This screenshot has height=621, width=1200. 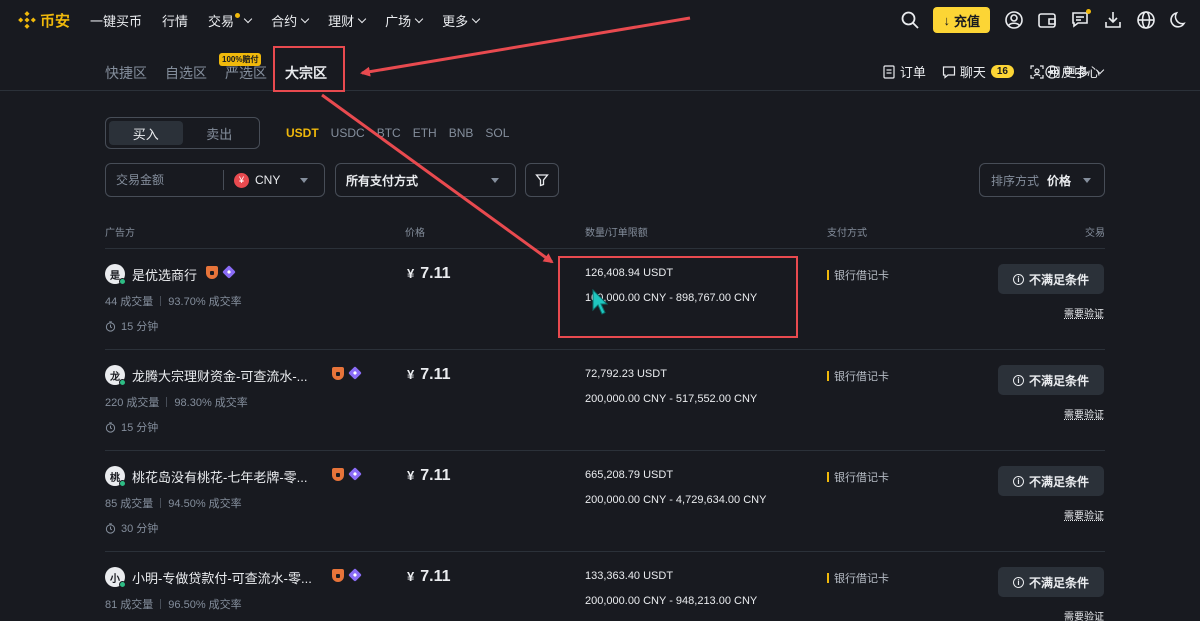 I want to click on mouse-cursor-icon, so click(x=600, y=302).